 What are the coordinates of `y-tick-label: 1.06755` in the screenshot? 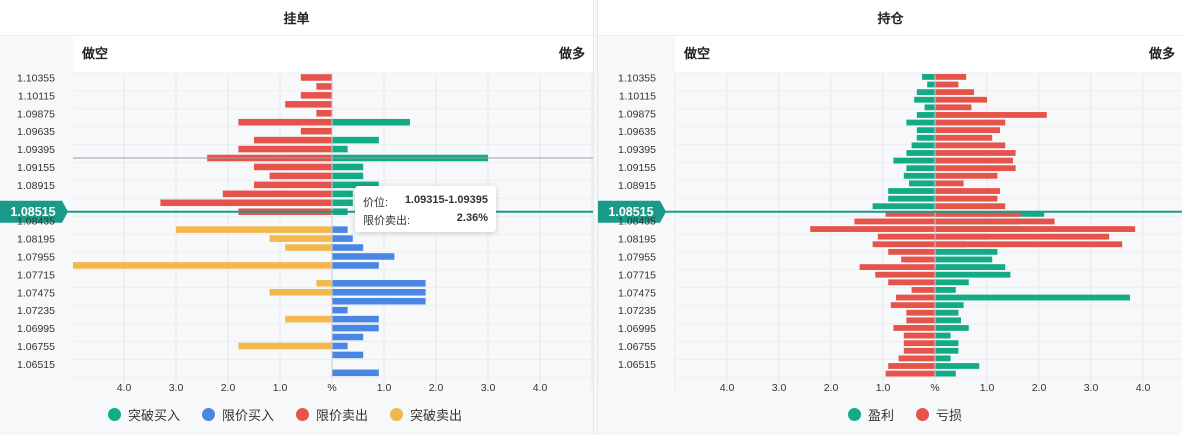 It's located at (36, 347).